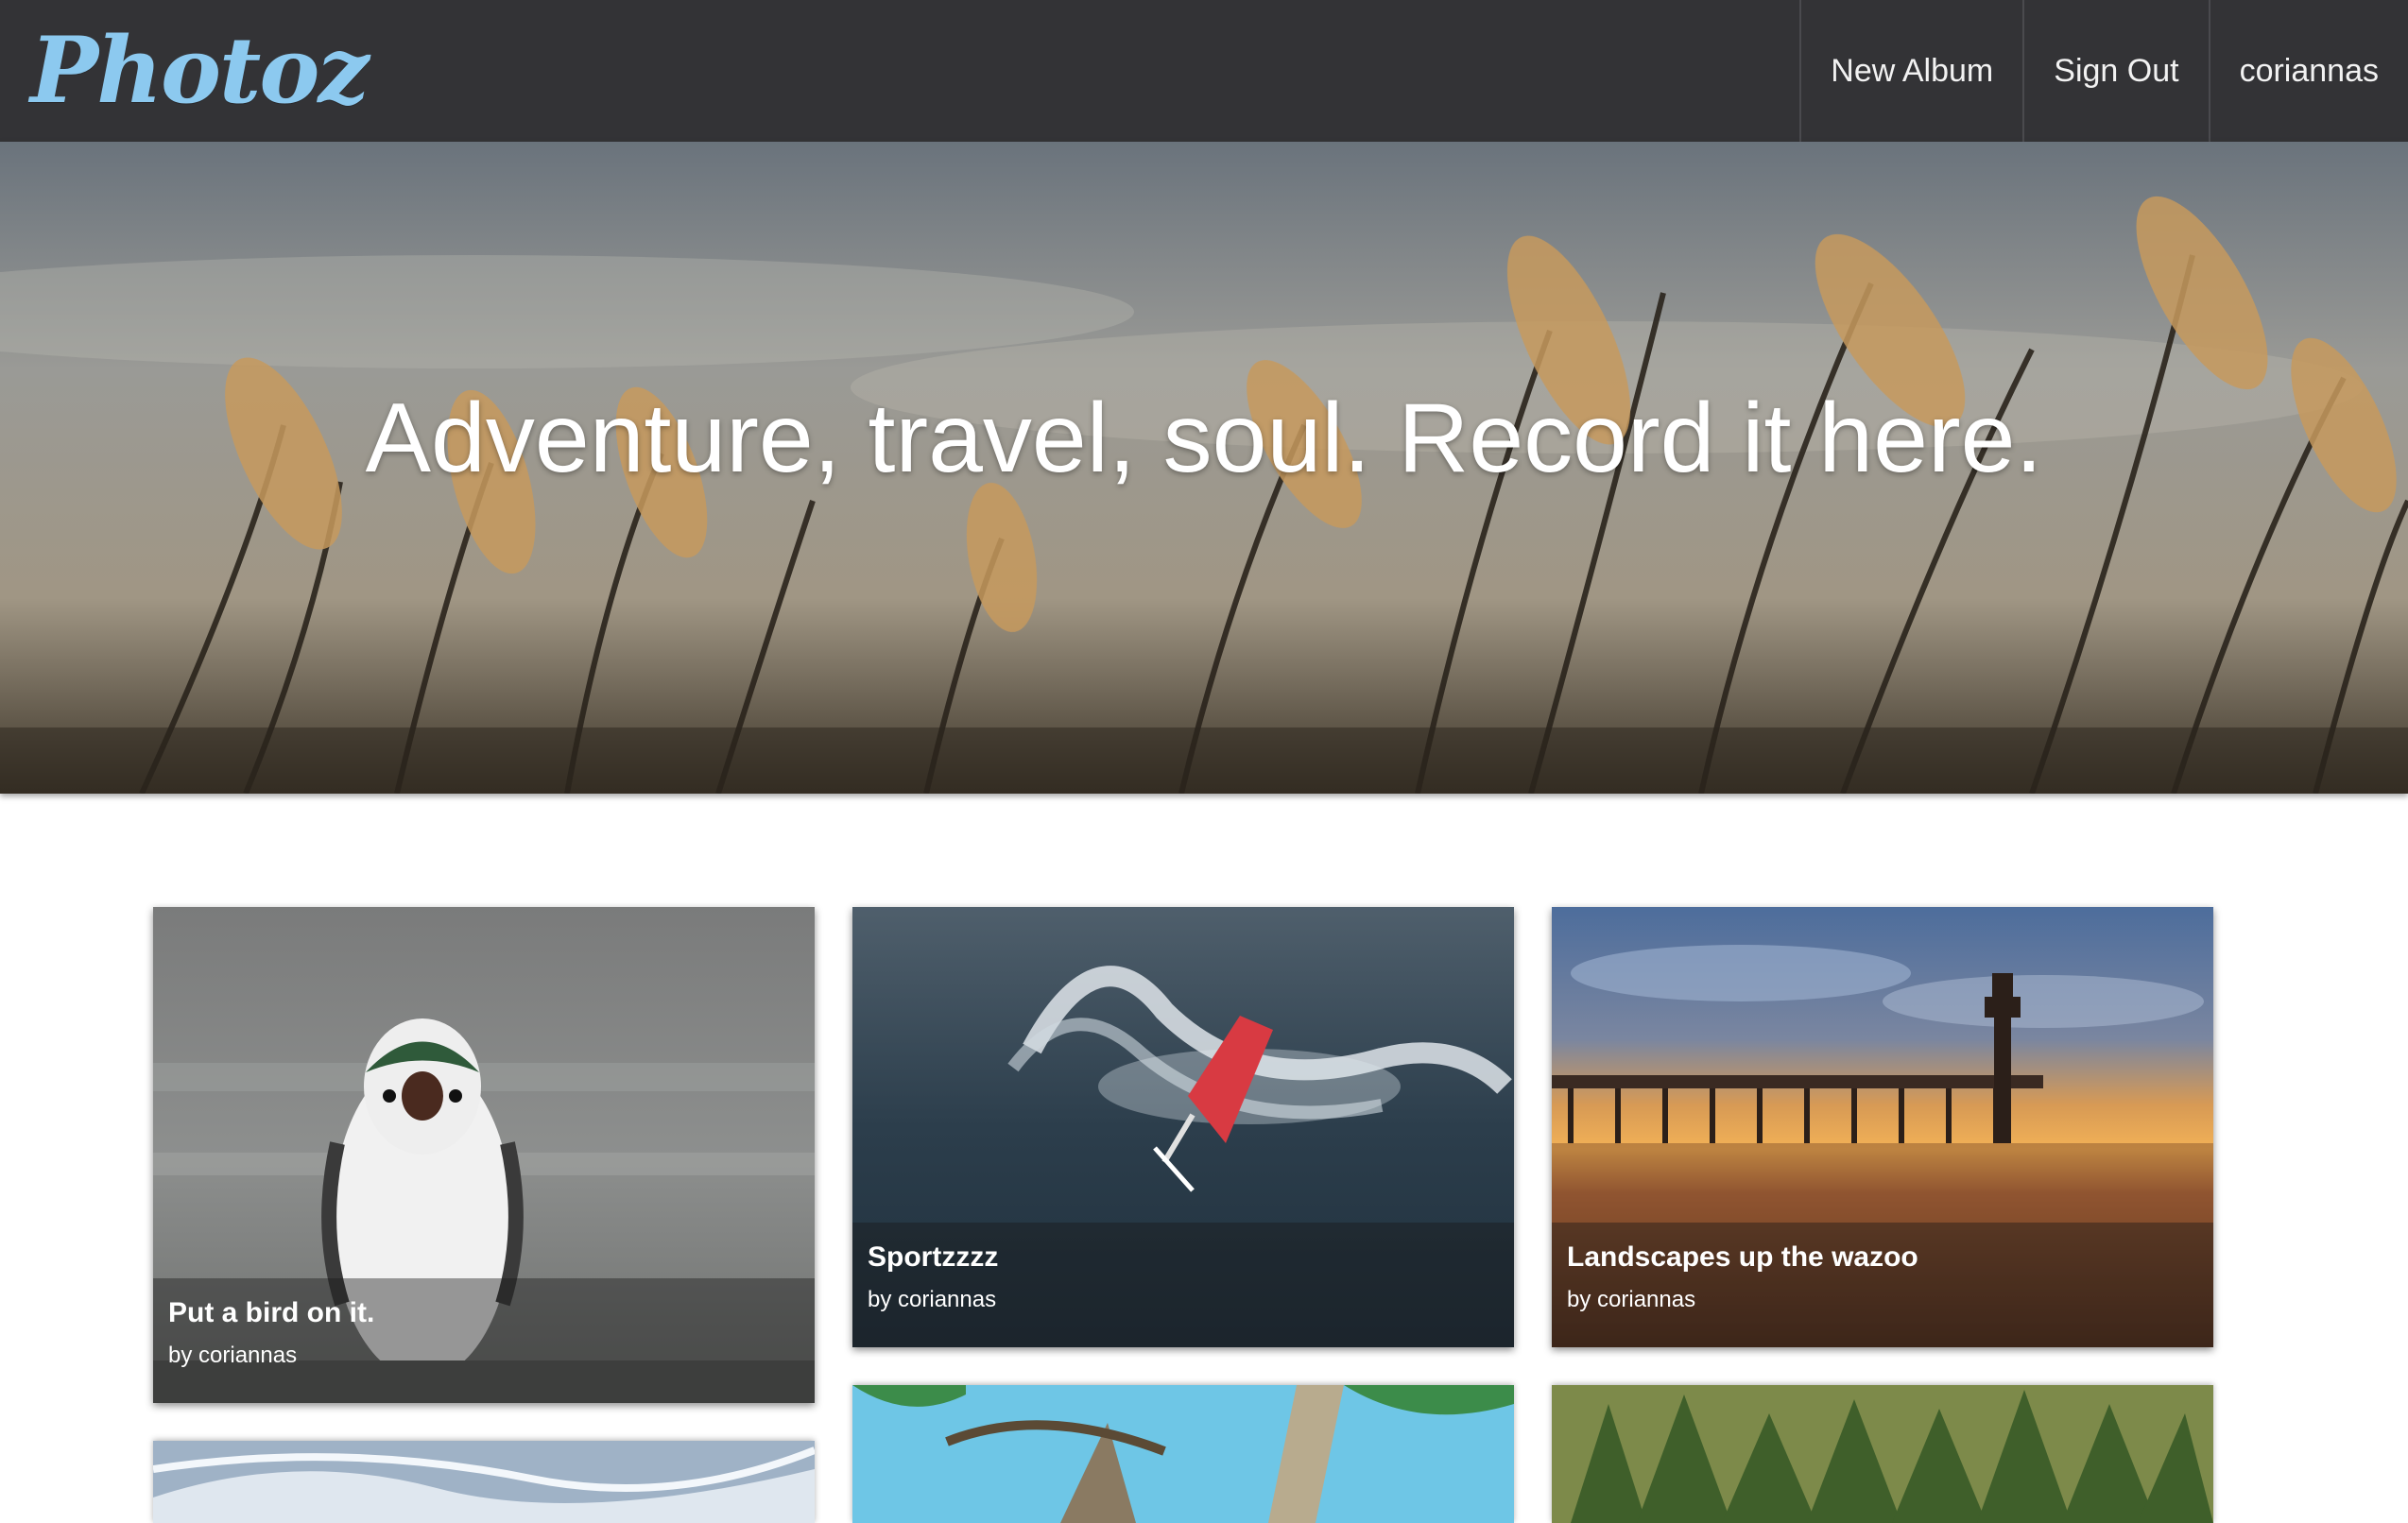 The width and height of the screenshot is (2408, 1523). What do you see at coordinates (1183, 1127) in the screenshot?
I see `album-card-sports: Sportzzzz by coriannas` at bounding box center [1183, 1127].